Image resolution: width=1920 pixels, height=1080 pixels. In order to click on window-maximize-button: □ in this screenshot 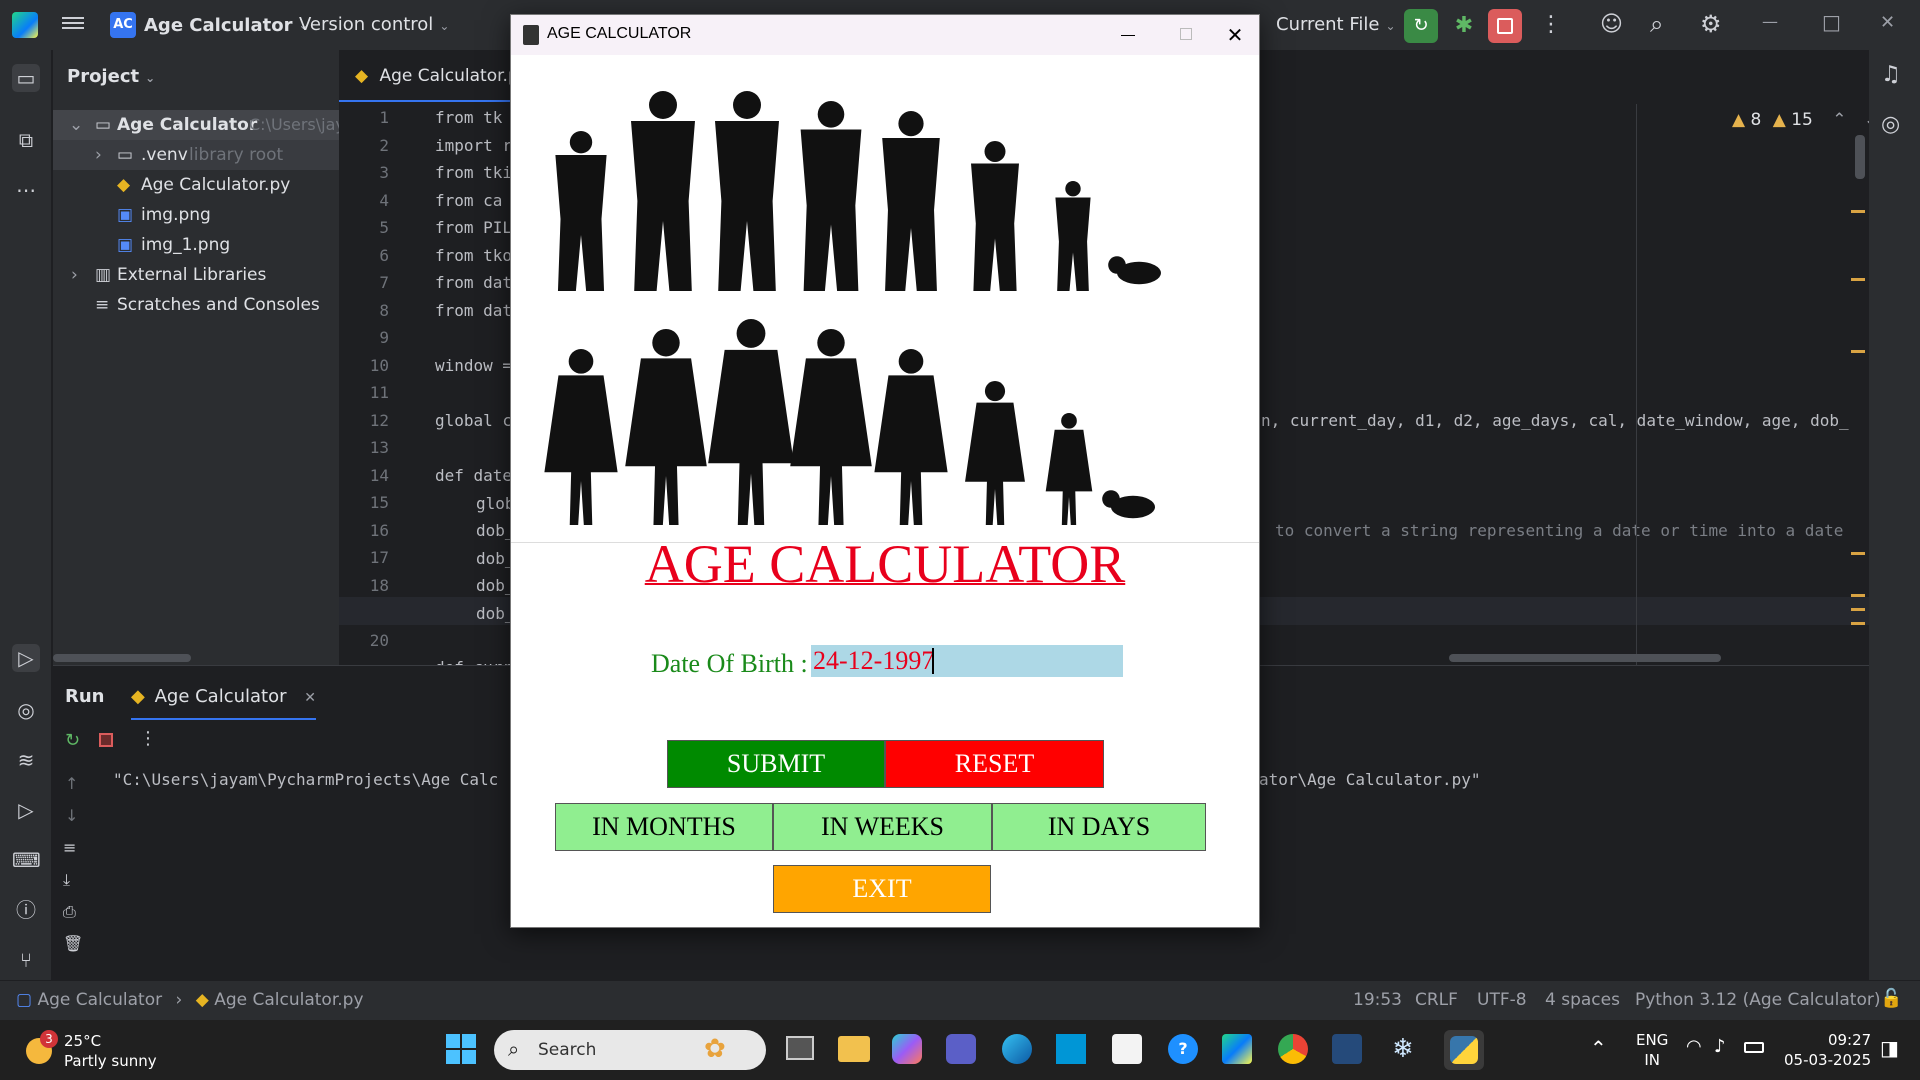, I will do `click(1831, 22)`.